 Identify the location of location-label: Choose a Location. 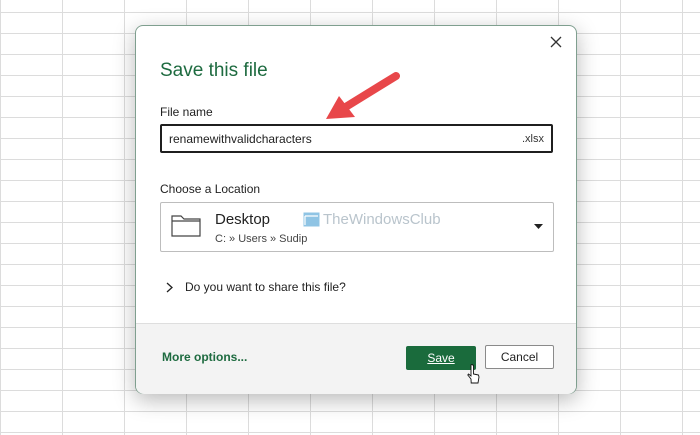
(210, 189).